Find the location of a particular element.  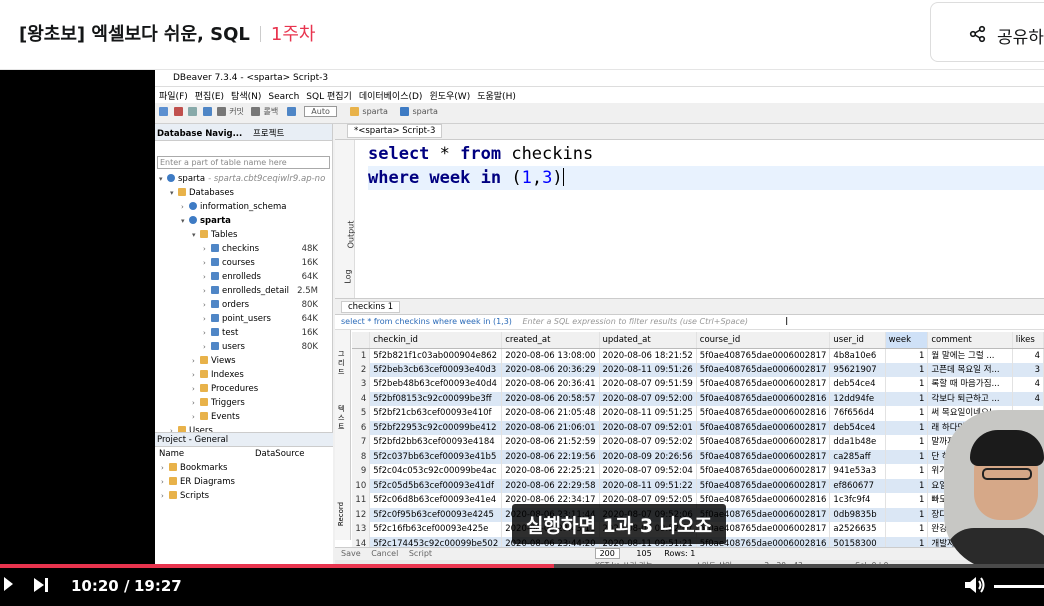

menu-item: 편집(E) is located at coordinates (209, 97).